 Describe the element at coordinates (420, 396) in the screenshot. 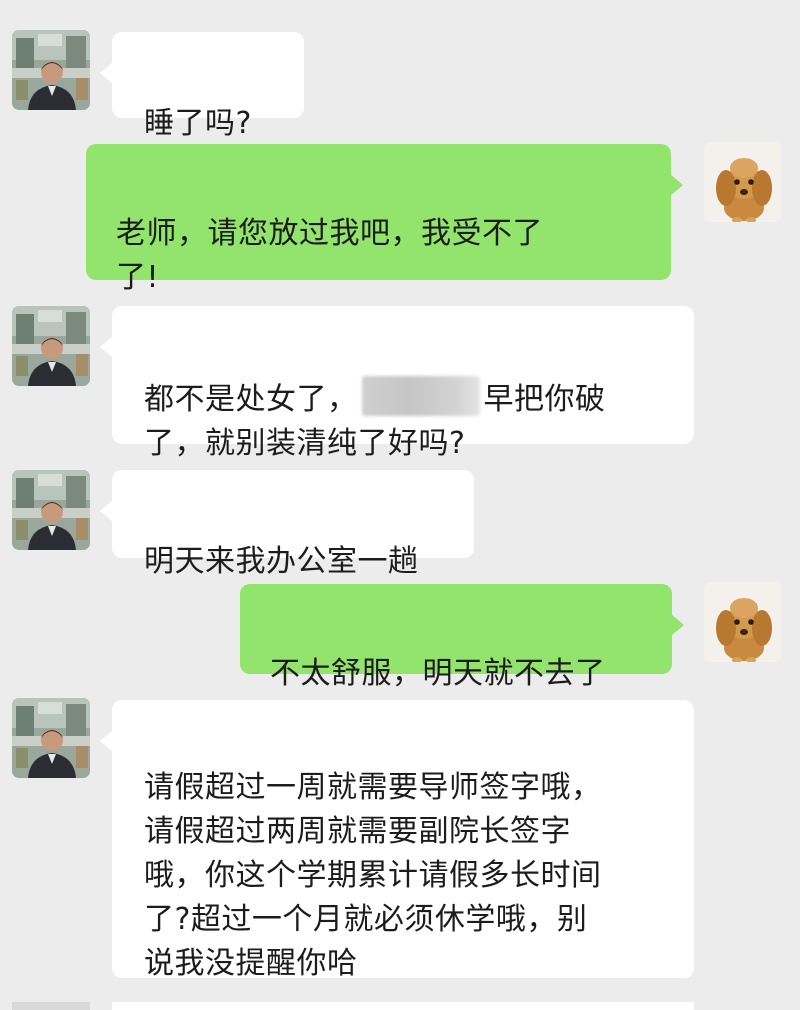

I see `redaction-mask` at that location.